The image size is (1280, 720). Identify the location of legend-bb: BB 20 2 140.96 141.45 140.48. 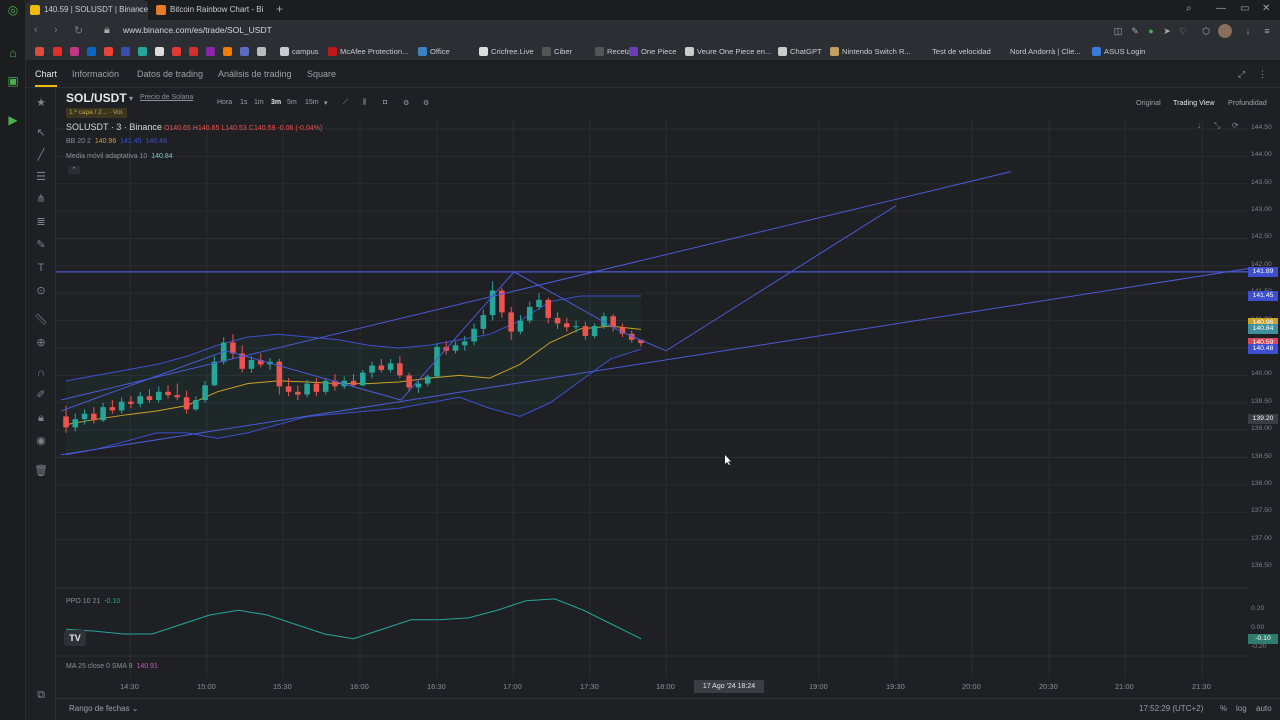
(116, 141).